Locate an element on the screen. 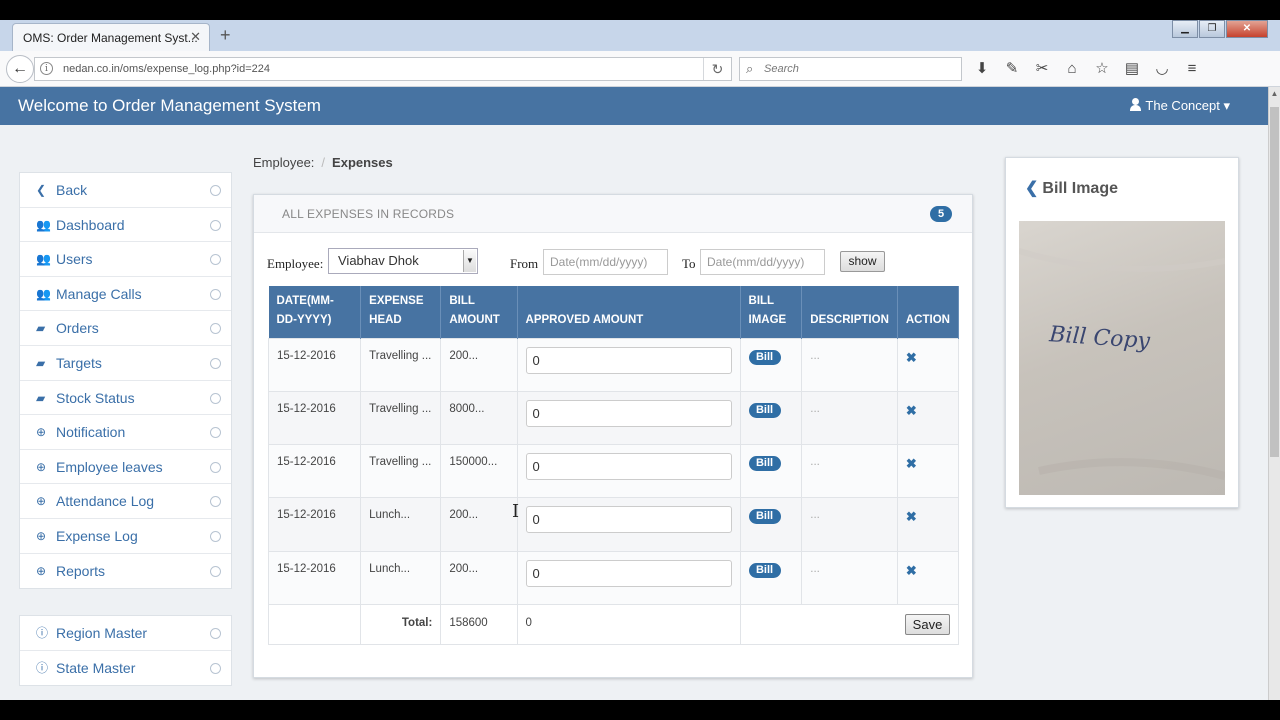 The width and height of the screenshot is (1280, 720). save-button: Save is located at coordinates (927, 624).